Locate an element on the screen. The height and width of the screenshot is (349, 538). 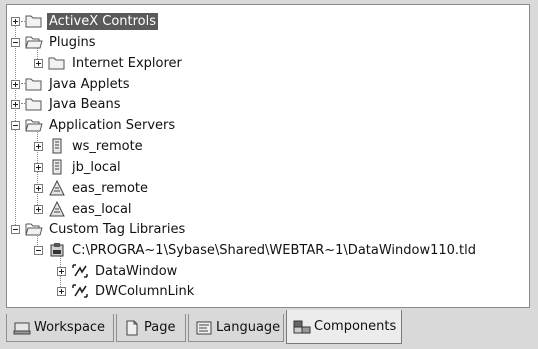
tab-page: Page is located at coordinates (151, 328).